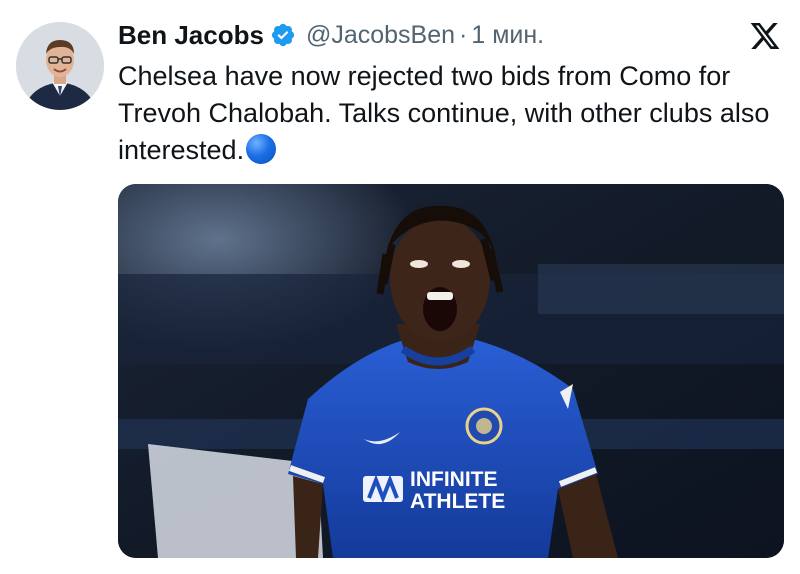 The height and width of the screenshot is (574, 800). What do you see at coordinates (765, 36) in the screenshot?
I see `x-logo-icon` at bounding box center [765, 36].